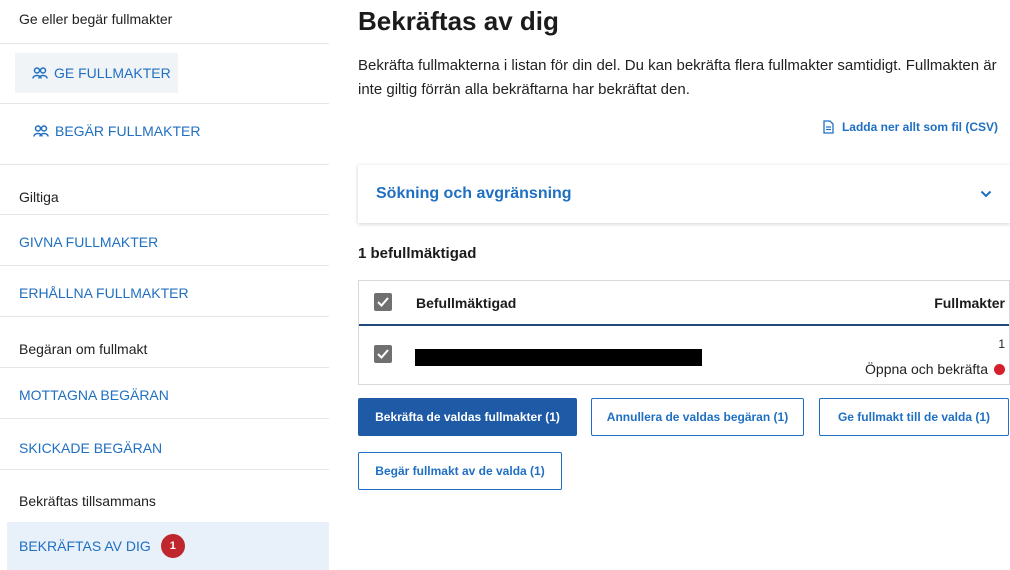 The image size is (1010, 570). What do you see at coordinates (467, 417) in the screenshot?
I see `confirm-selected-button: Bekräfta de valdas fullmakter (1)` at bounding box center [467, 417].